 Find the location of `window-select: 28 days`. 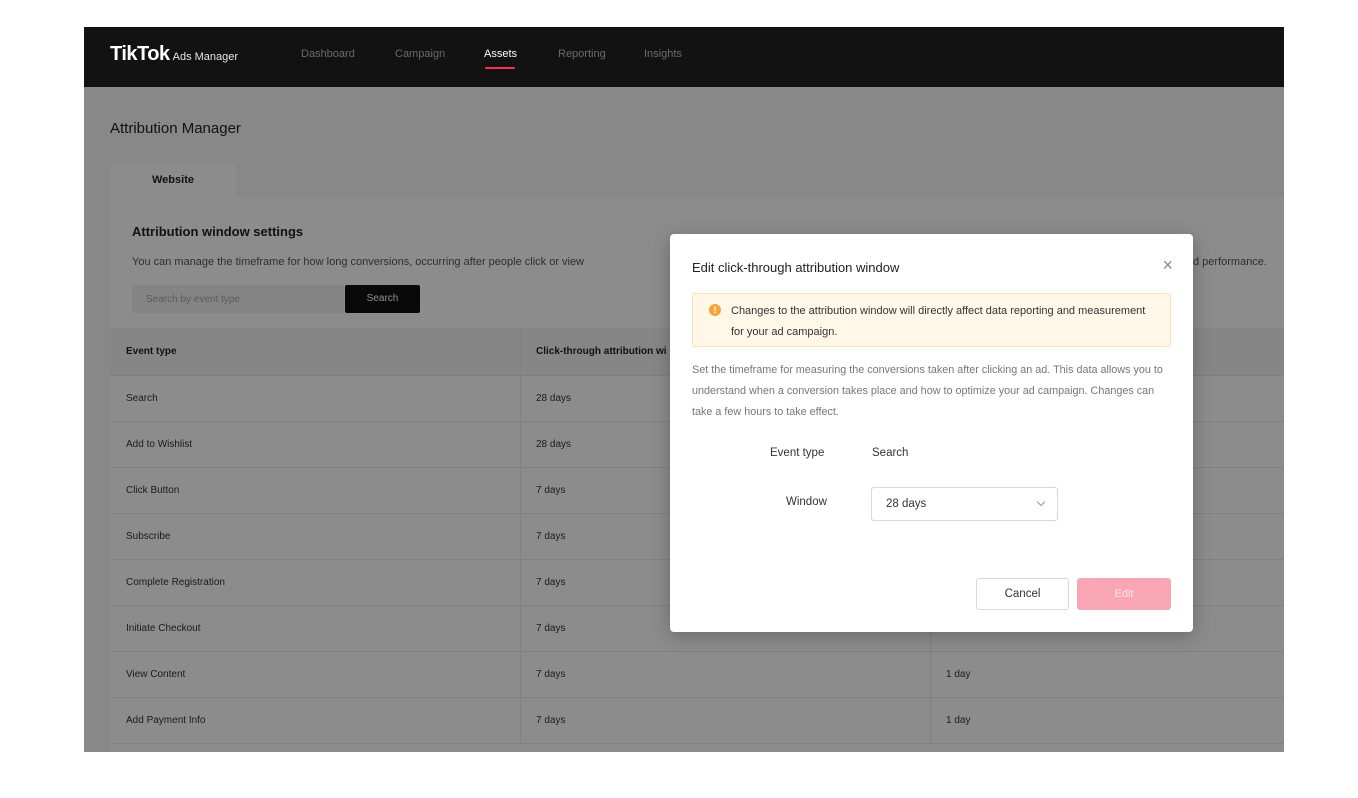

window-select: 28 days is located at coordinates (964, 504).